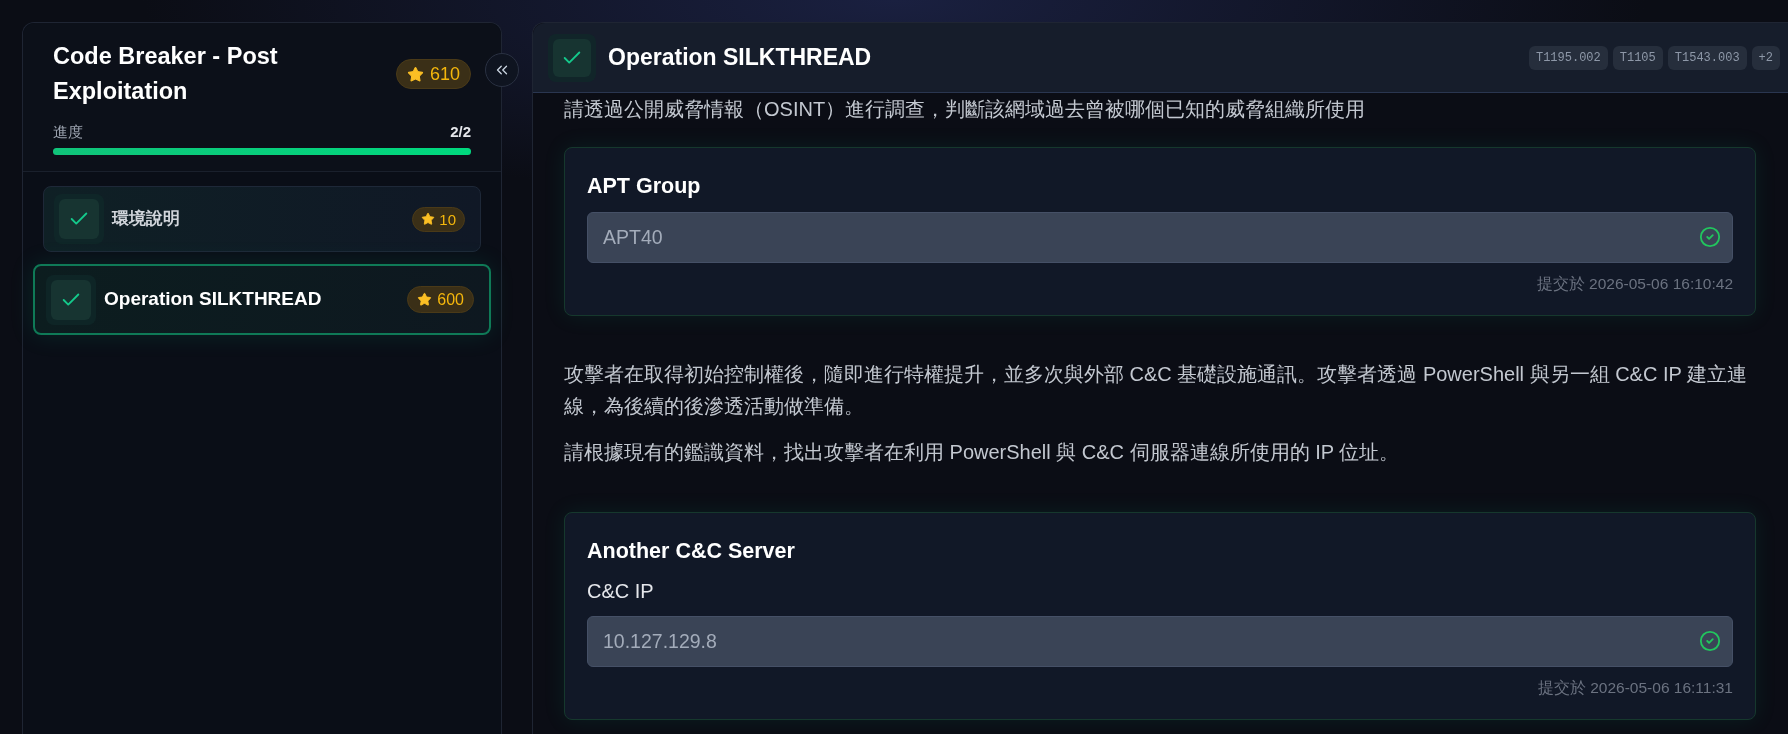 Image resolution: width=1788 pixels, height=734 pixels. I want to click on answer-field: 10.127.129.8, so click(1160, 641).